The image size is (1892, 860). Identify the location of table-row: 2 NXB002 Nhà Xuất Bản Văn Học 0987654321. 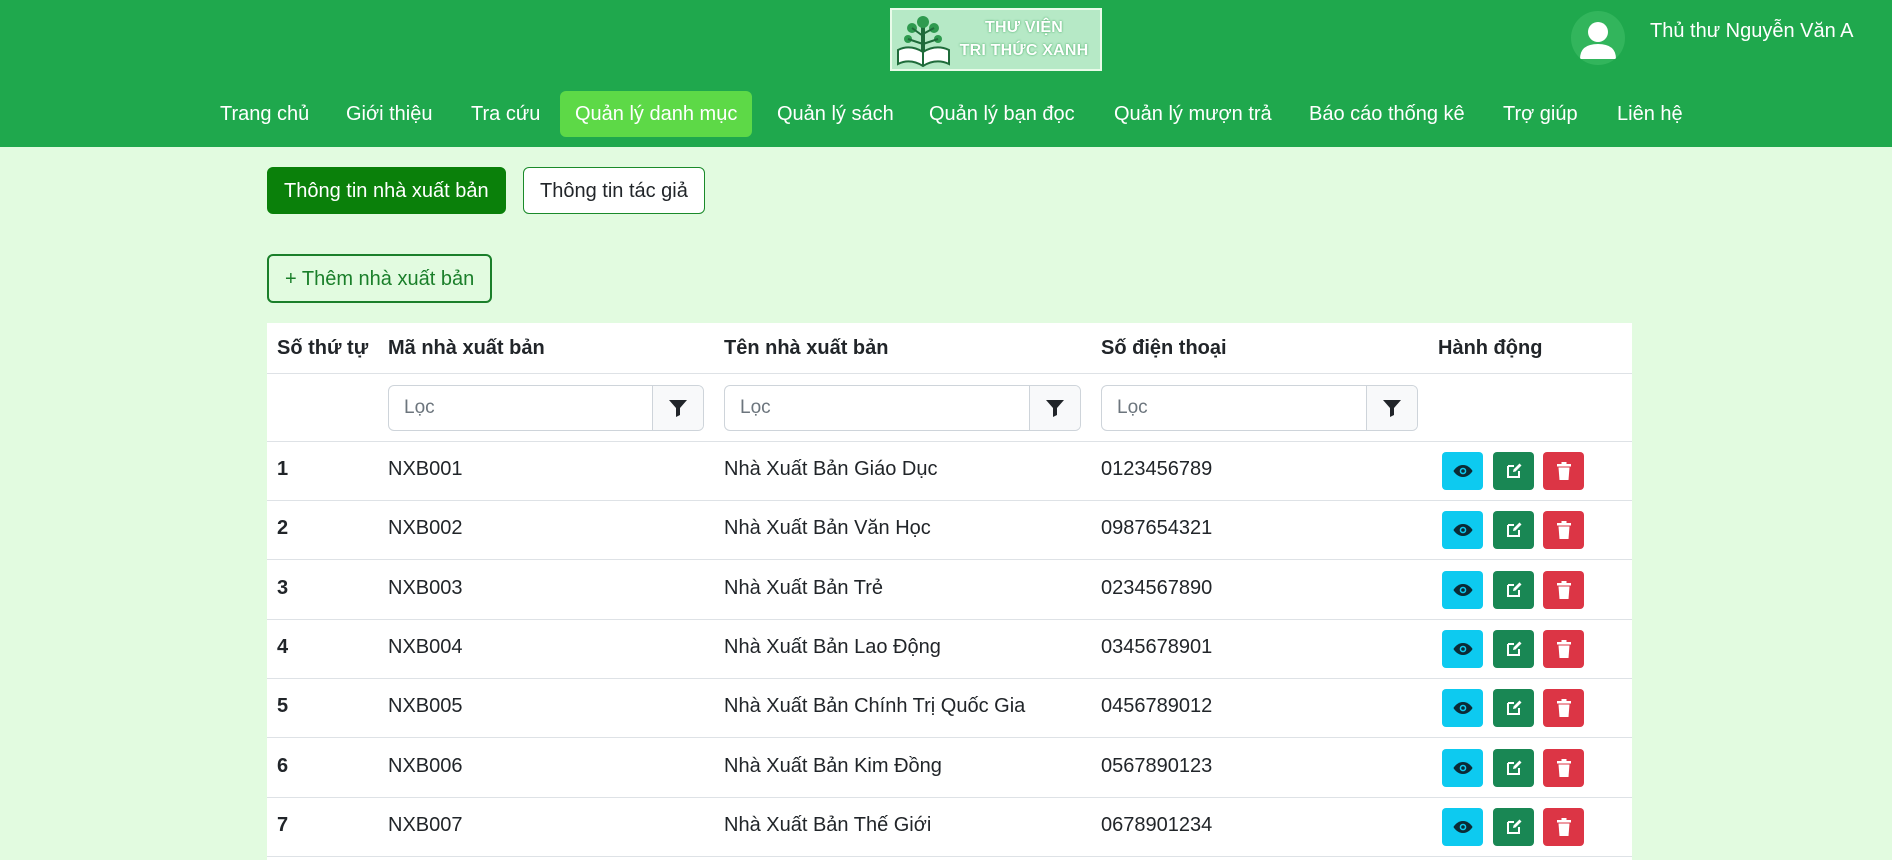
(949, 531).